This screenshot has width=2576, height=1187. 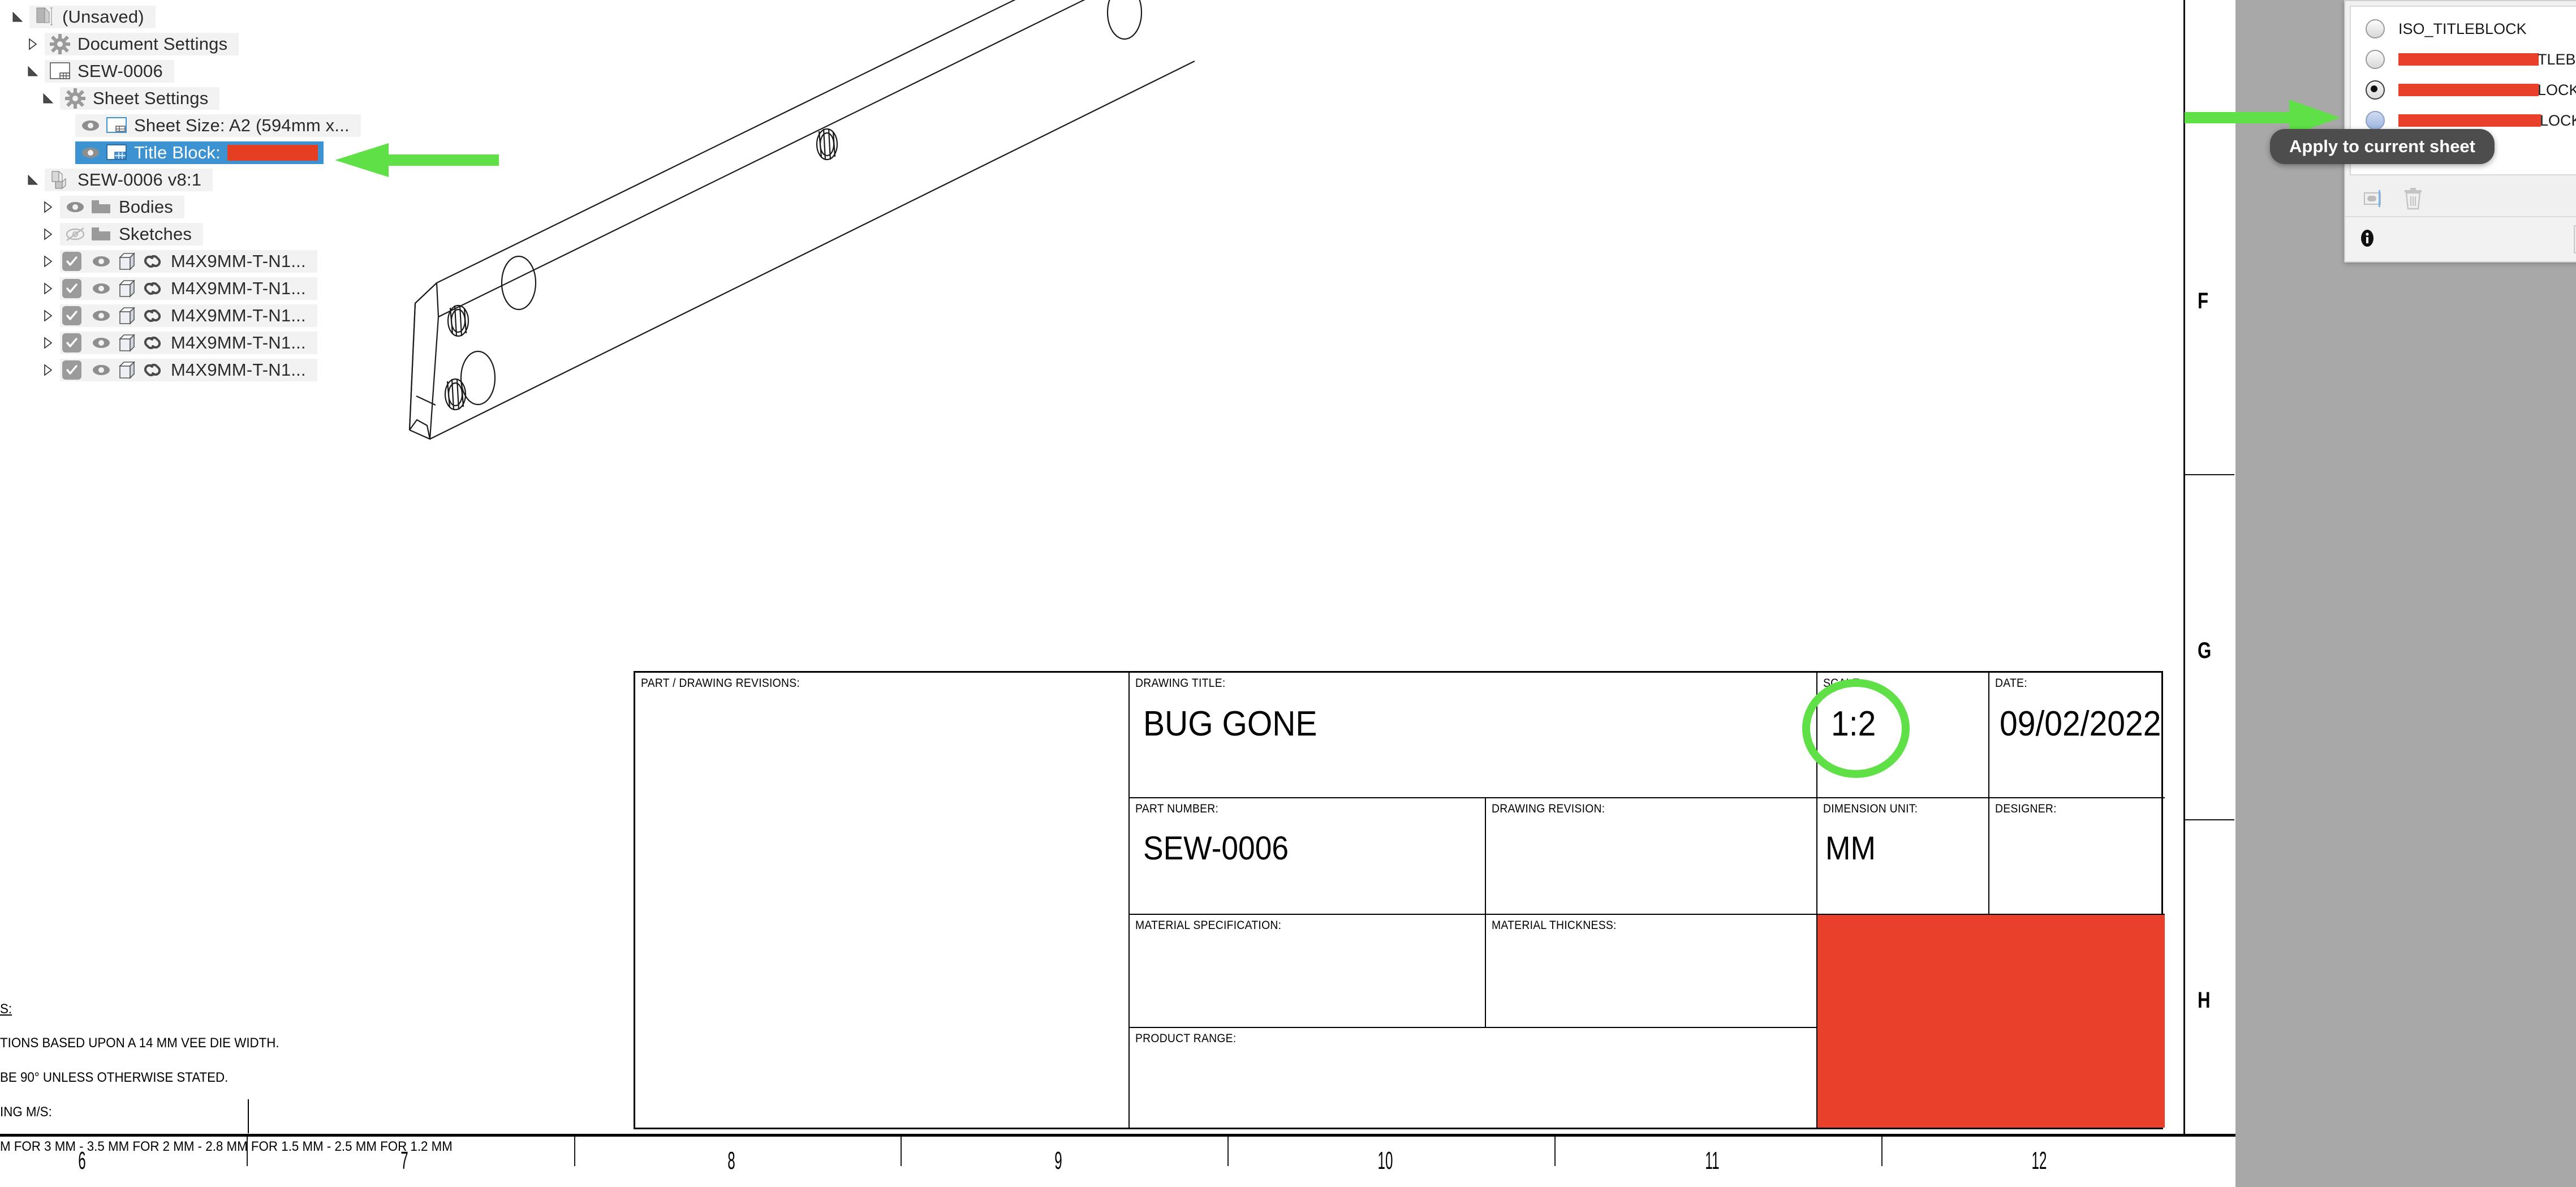 What do you see at coordinates (2463, 90) in the screenshot?
I see `title-block-option-row: LOCK` at bounding box center [2463, 90].